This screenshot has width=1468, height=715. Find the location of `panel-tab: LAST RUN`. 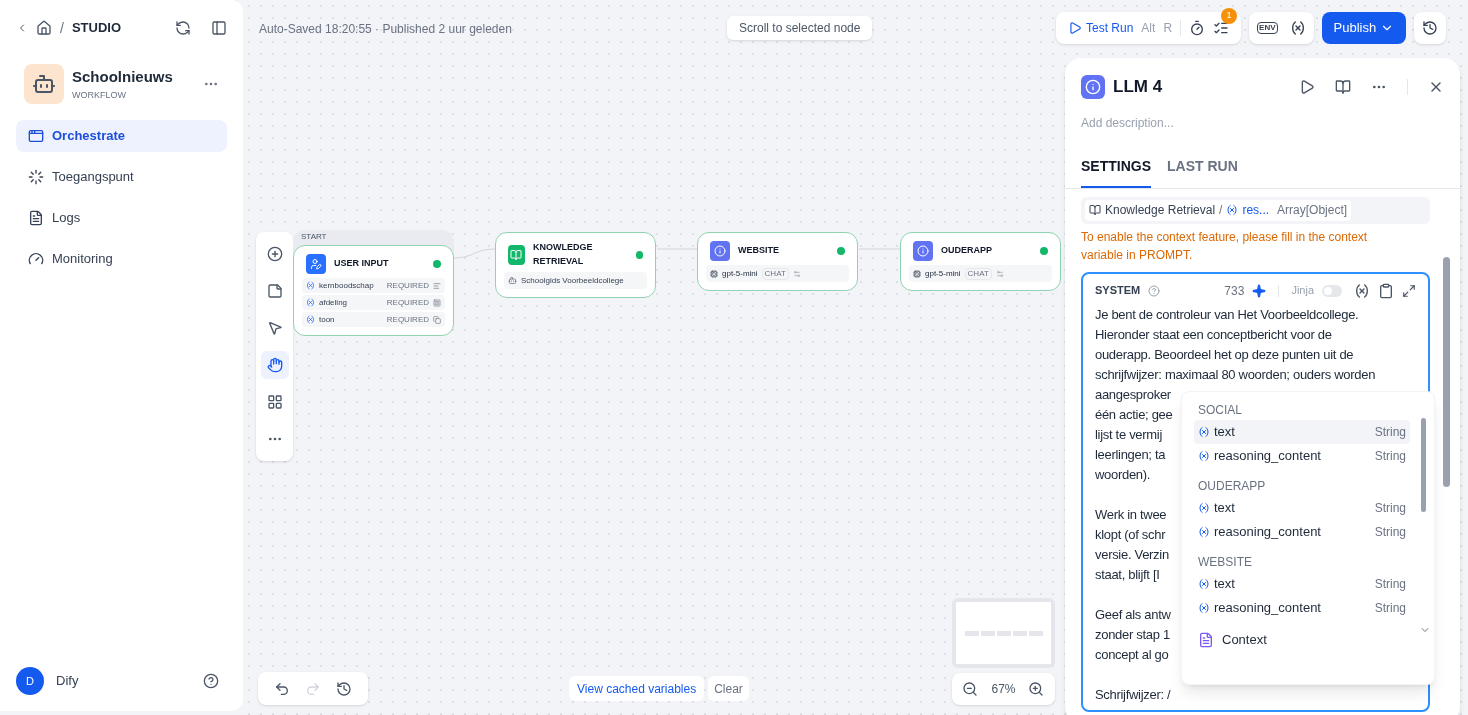

panel-tab: LAST RUN is located at coordinates (1202, 171).